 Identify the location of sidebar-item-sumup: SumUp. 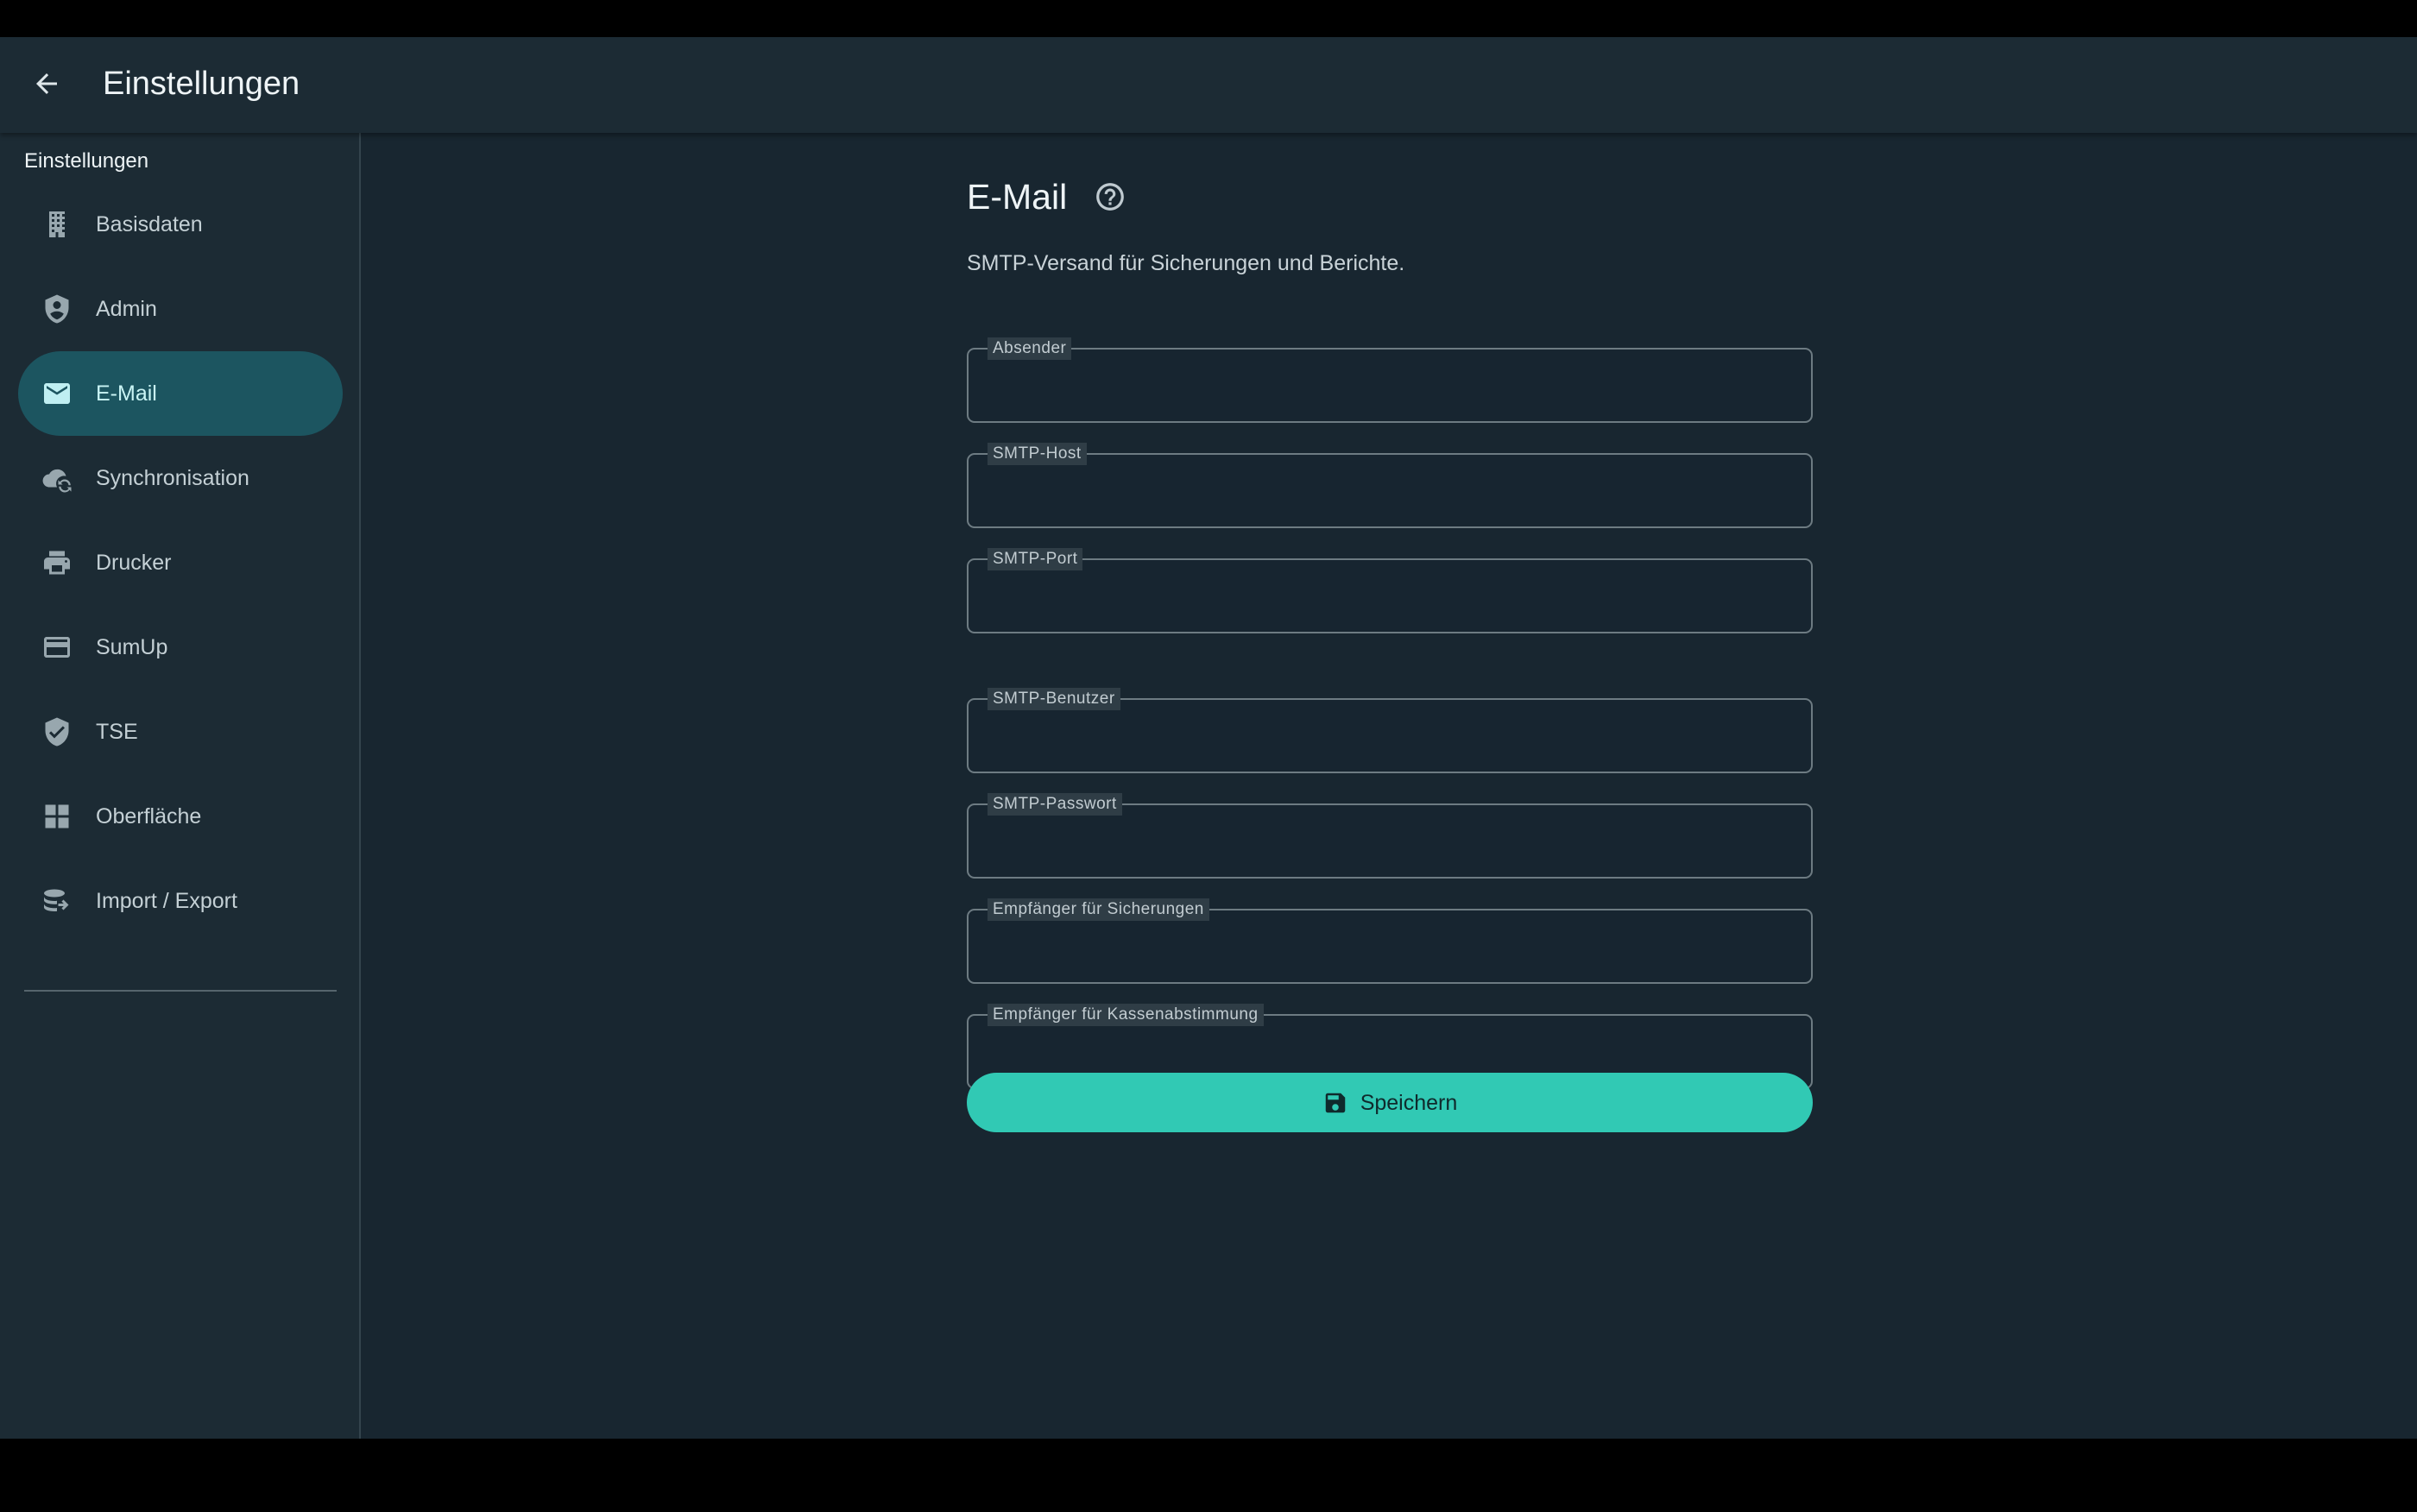
(180, 647).